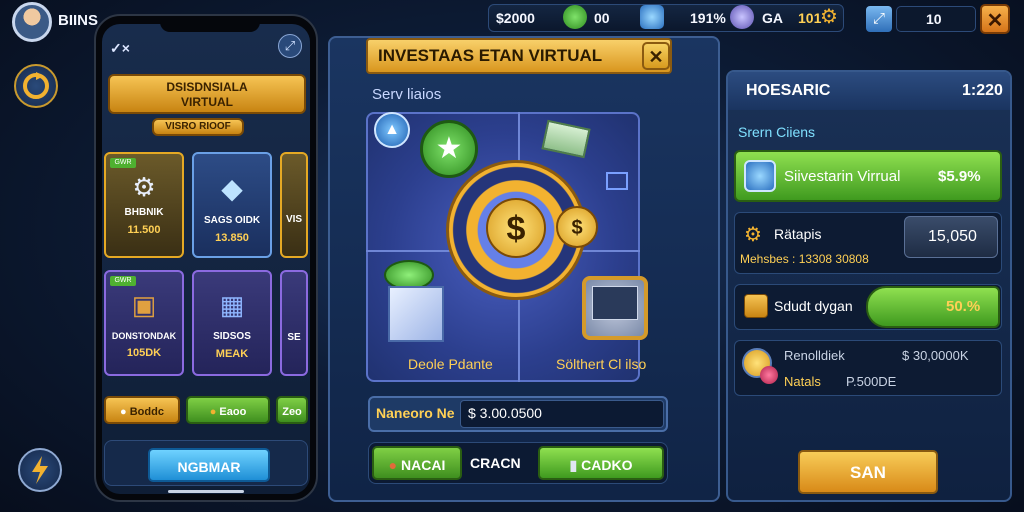 The width and height of the screenshot is (1024, 512). What do you see at coordinates (656, 56) in the screenshot?
I see `panel-close-button: ✕` at bounding box center [656, 56].